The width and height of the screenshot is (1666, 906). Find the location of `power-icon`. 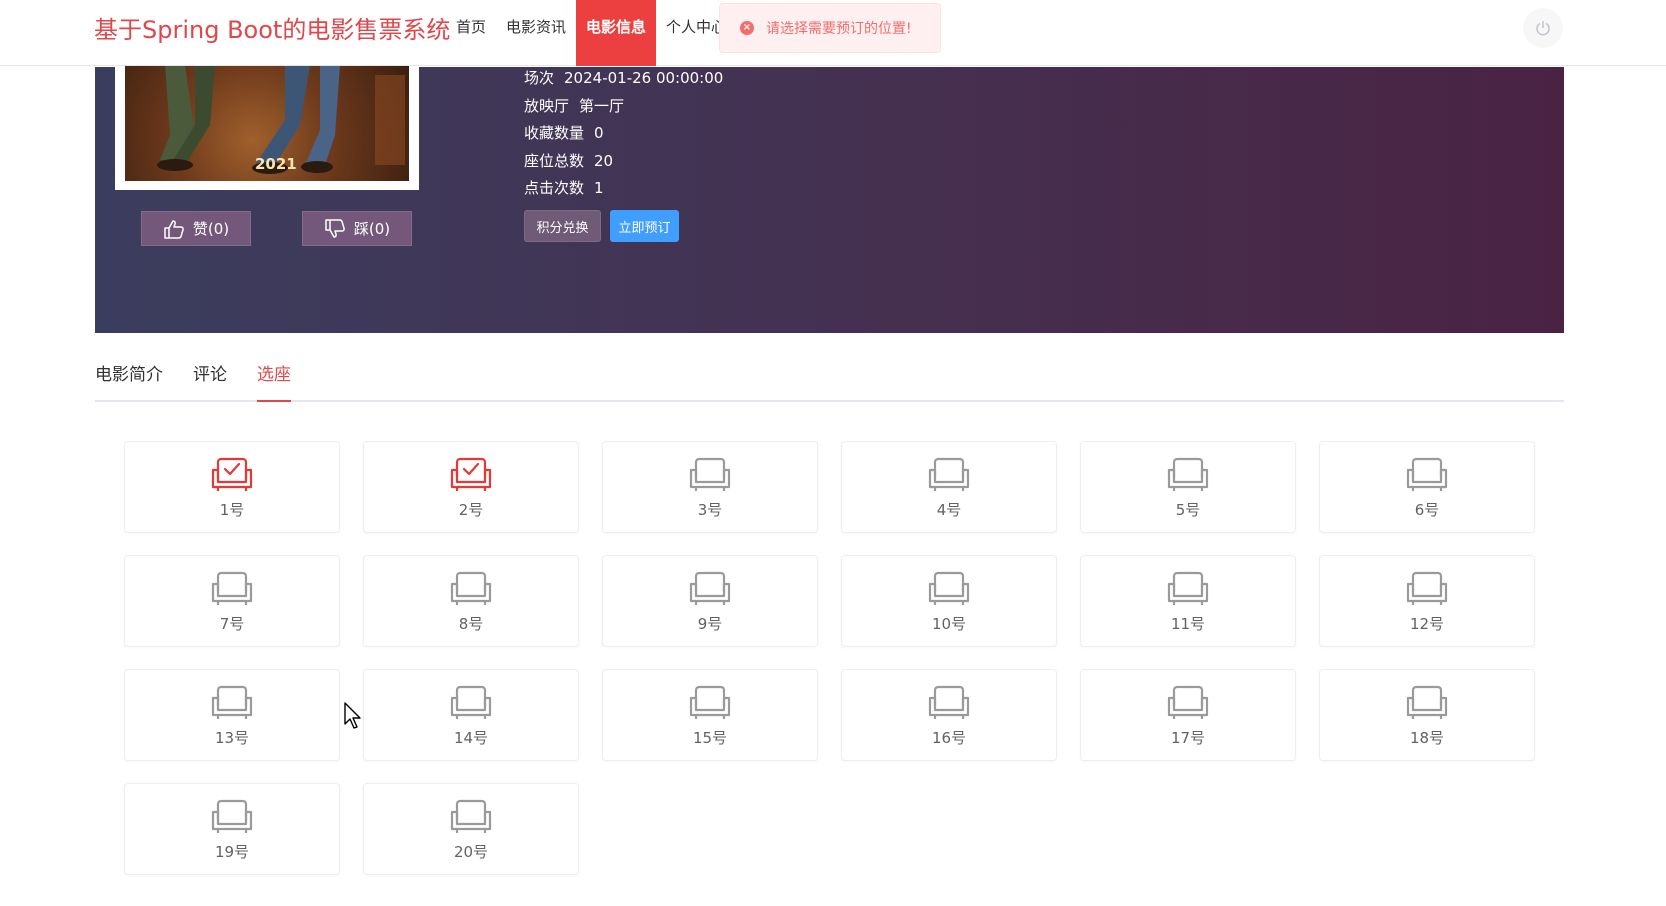

power-icon is located at coordinates (1543, 28).